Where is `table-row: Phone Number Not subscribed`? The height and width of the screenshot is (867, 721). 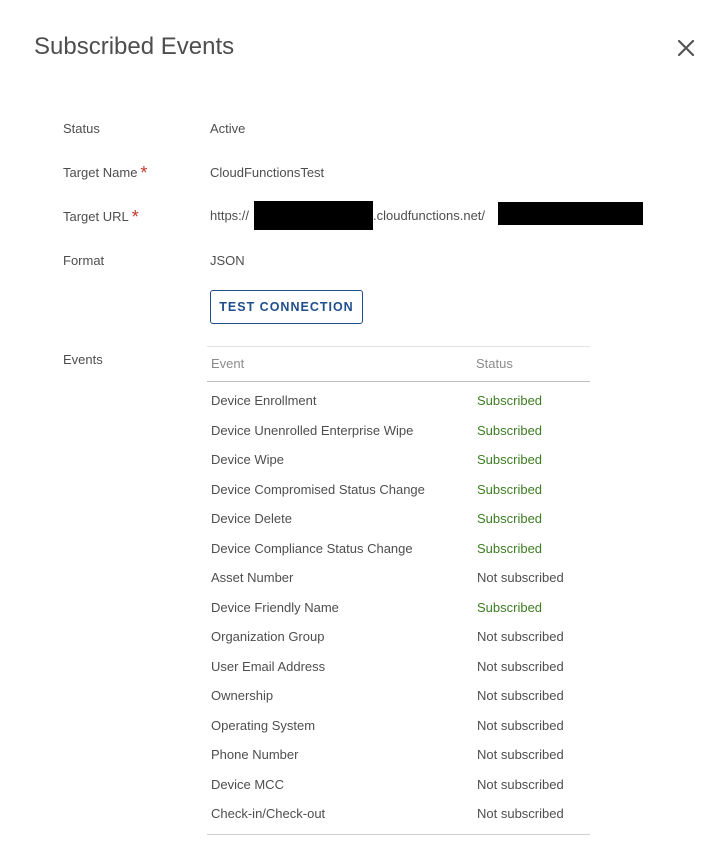 table-row: Phone Number Not subscribed is located at coordinates (398, 756).